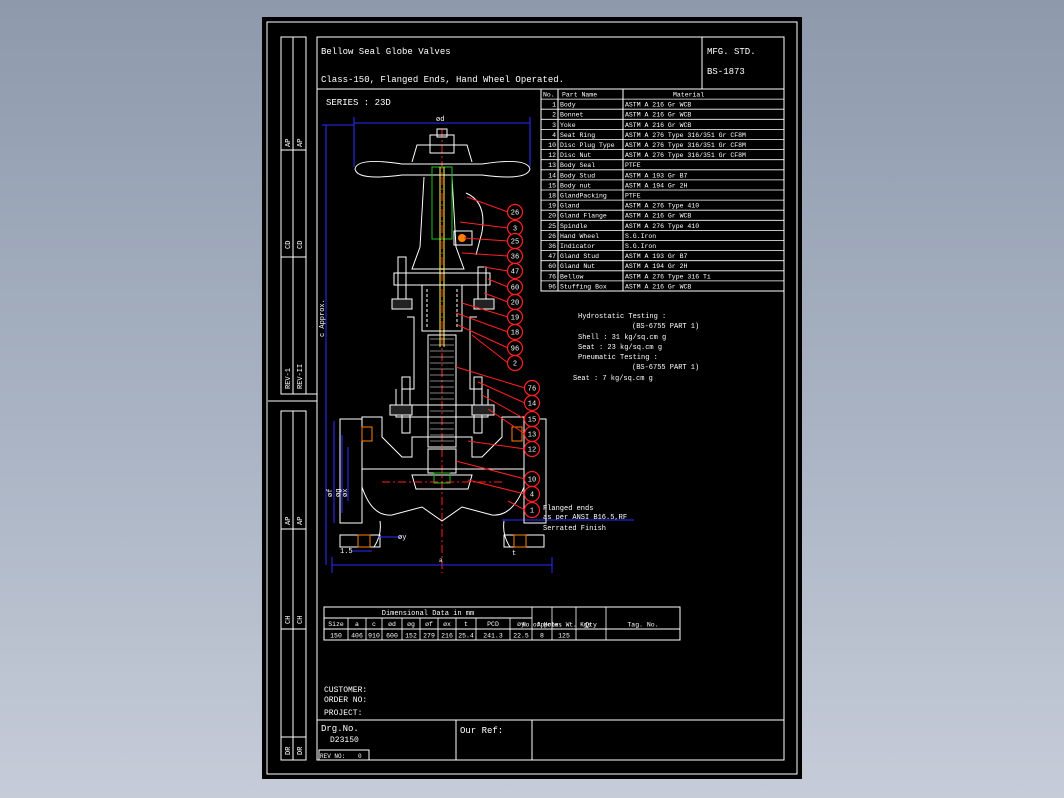 The height and width of the screenshot is (798, 1064). What do you see at coordinates (515, 350) in the screenshot?
I see `callout-number: 96` at bounding box center [515, 350].